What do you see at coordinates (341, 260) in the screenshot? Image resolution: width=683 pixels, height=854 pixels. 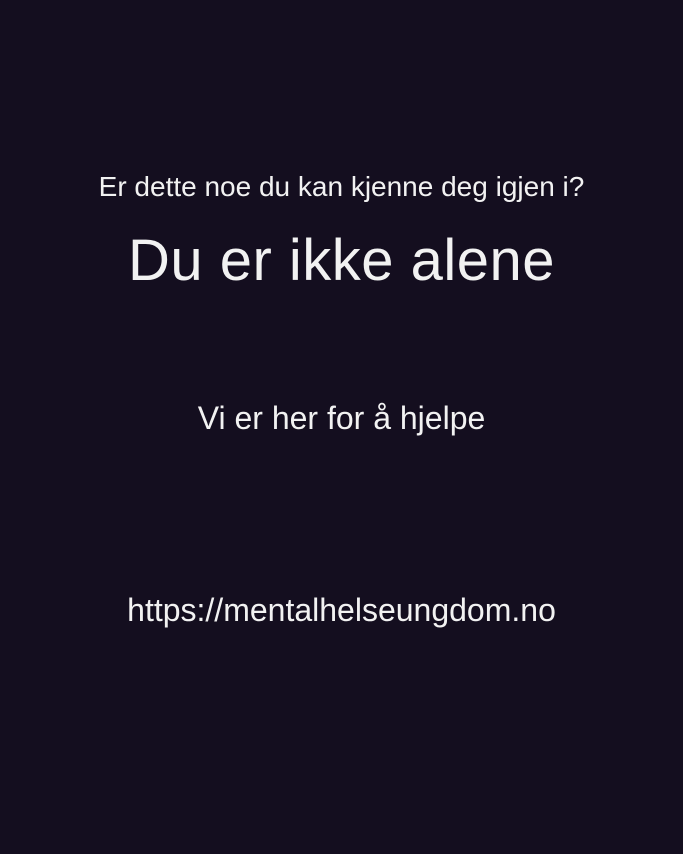 I see `headline-text: Du er ikke alene` at bounding box center [341, 260].